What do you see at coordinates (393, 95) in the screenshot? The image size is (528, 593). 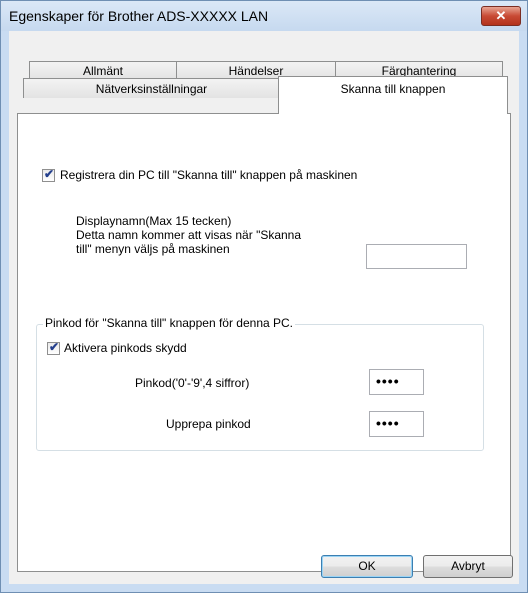 I see `tab-skanna-till-knappen: Skanna till knappen` at bounding box center [393, 95].